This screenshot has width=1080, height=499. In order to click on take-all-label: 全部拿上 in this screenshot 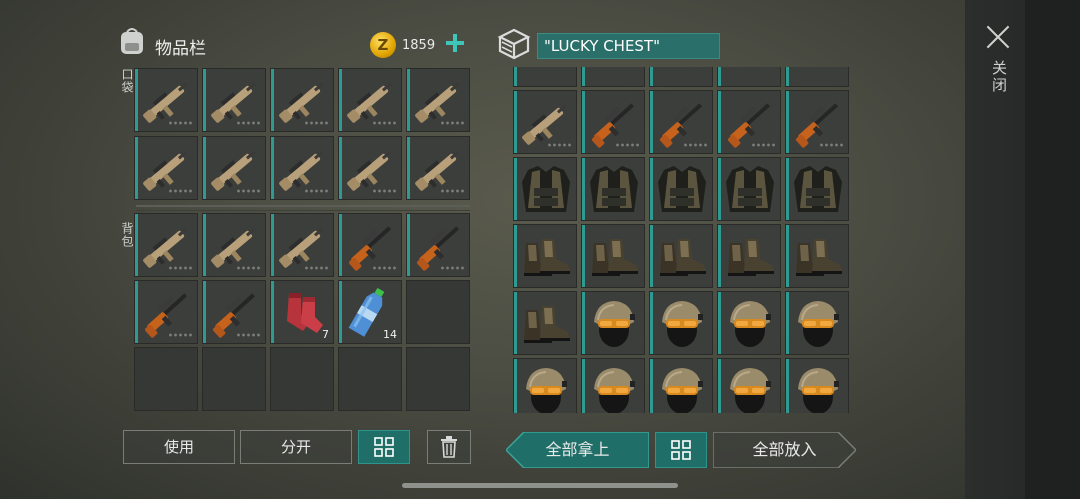, I will do `click(577, 449)`.